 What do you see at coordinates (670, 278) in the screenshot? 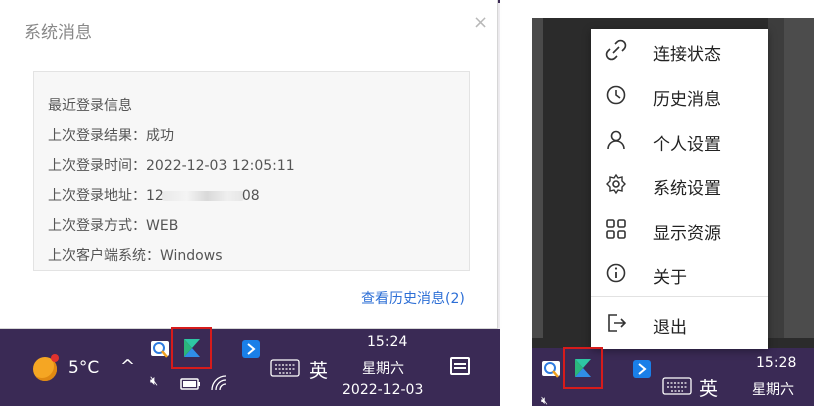
I see `menu-item-label: 关于` at bounding box center [670, 278].